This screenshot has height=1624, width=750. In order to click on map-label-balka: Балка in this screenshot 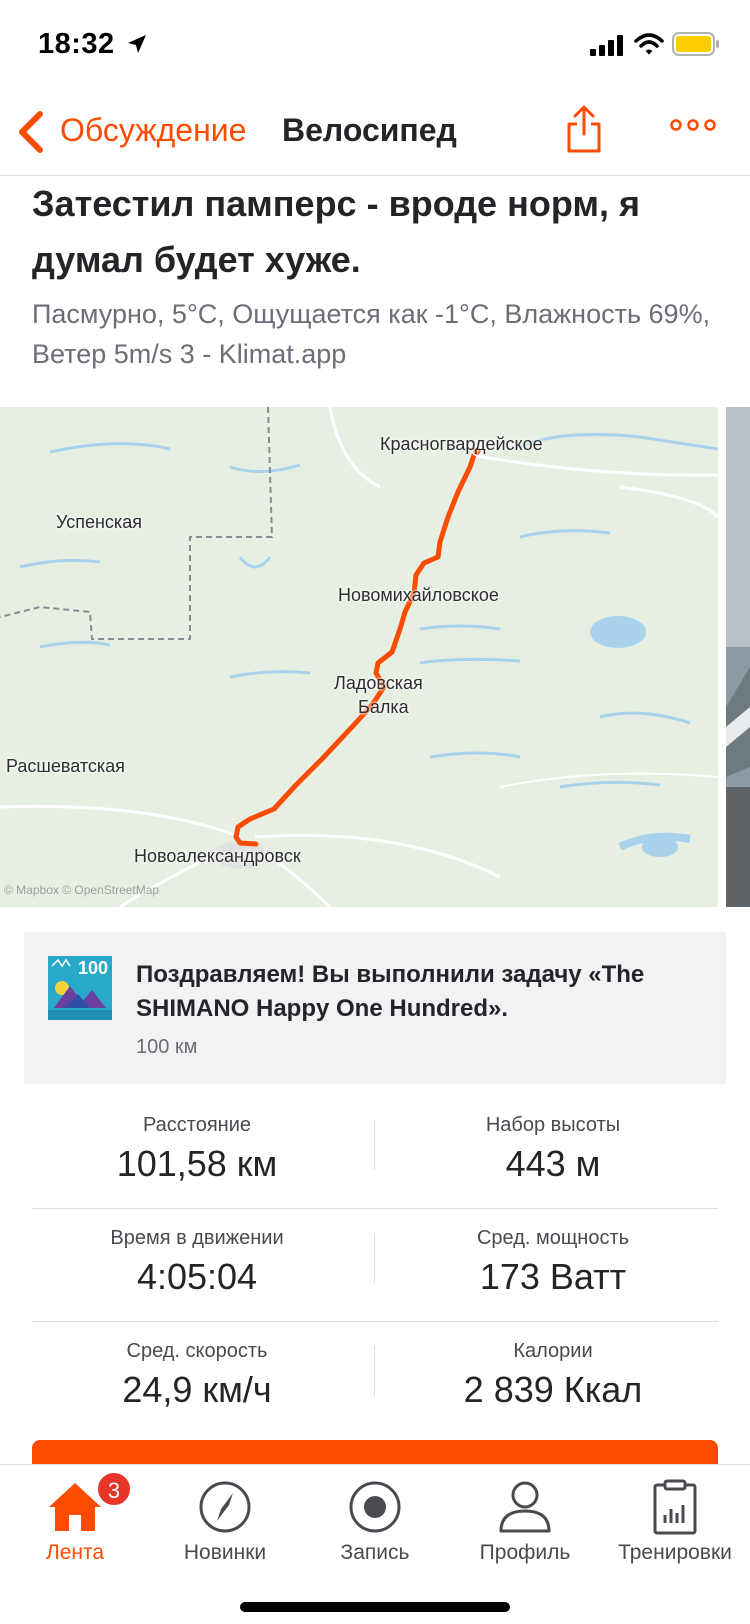, I will do `click(383, 707)`.